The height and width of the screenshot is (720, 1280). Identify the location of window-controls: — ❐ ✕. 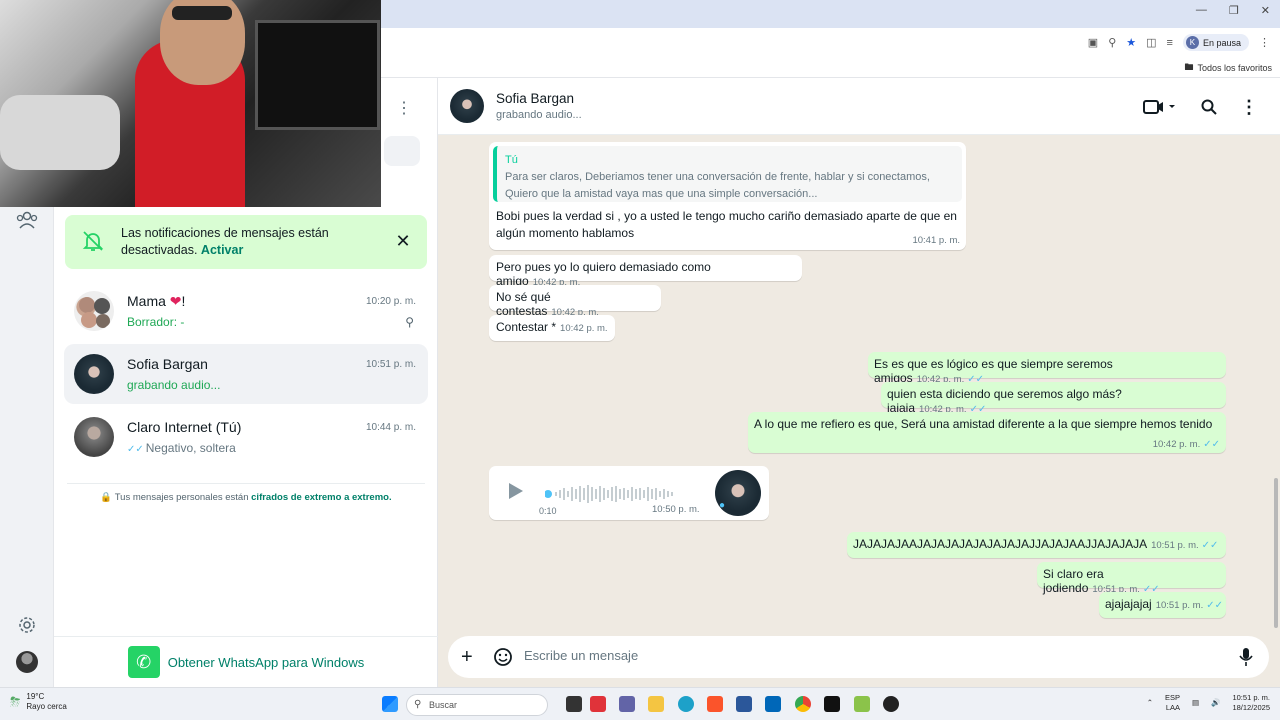
(1233, 10).